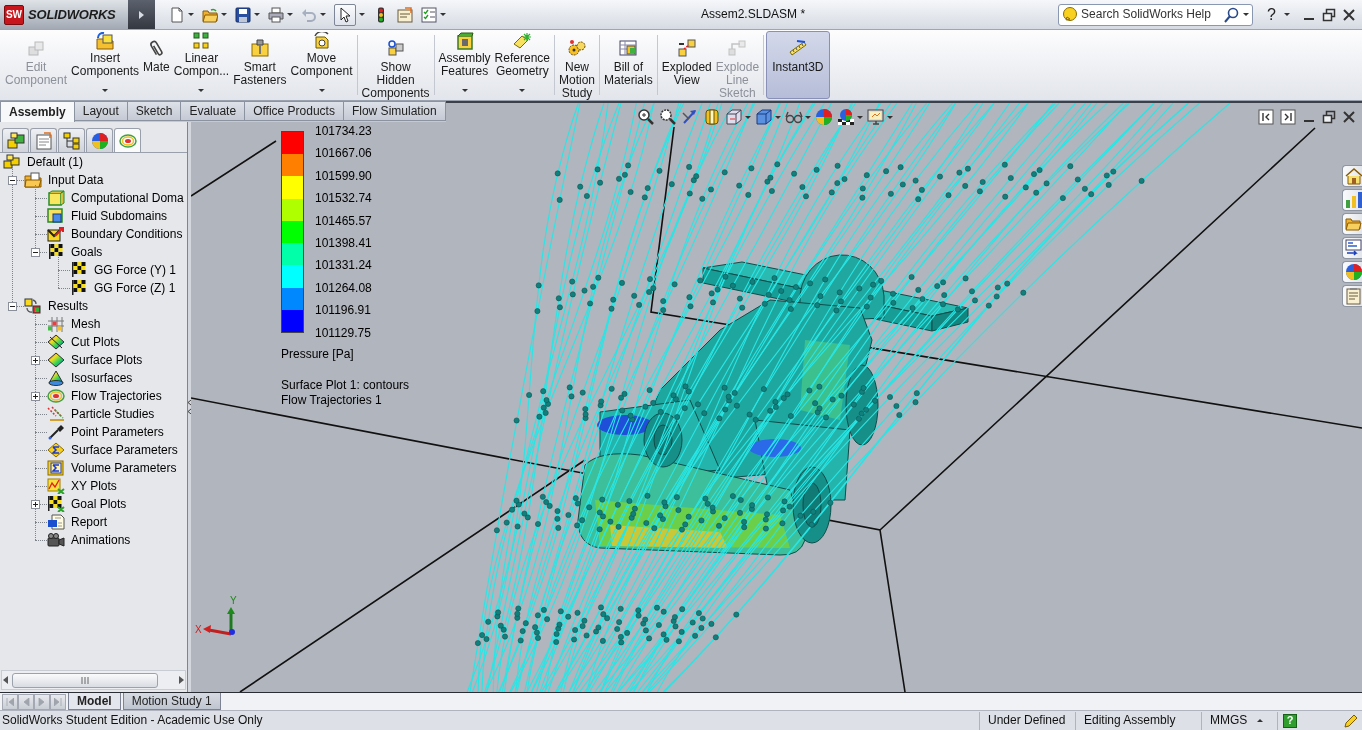  What do you see at coordinates (712, 117) in the screenshot?
I see `cylinder-icon` at bounding box center [712, 117].